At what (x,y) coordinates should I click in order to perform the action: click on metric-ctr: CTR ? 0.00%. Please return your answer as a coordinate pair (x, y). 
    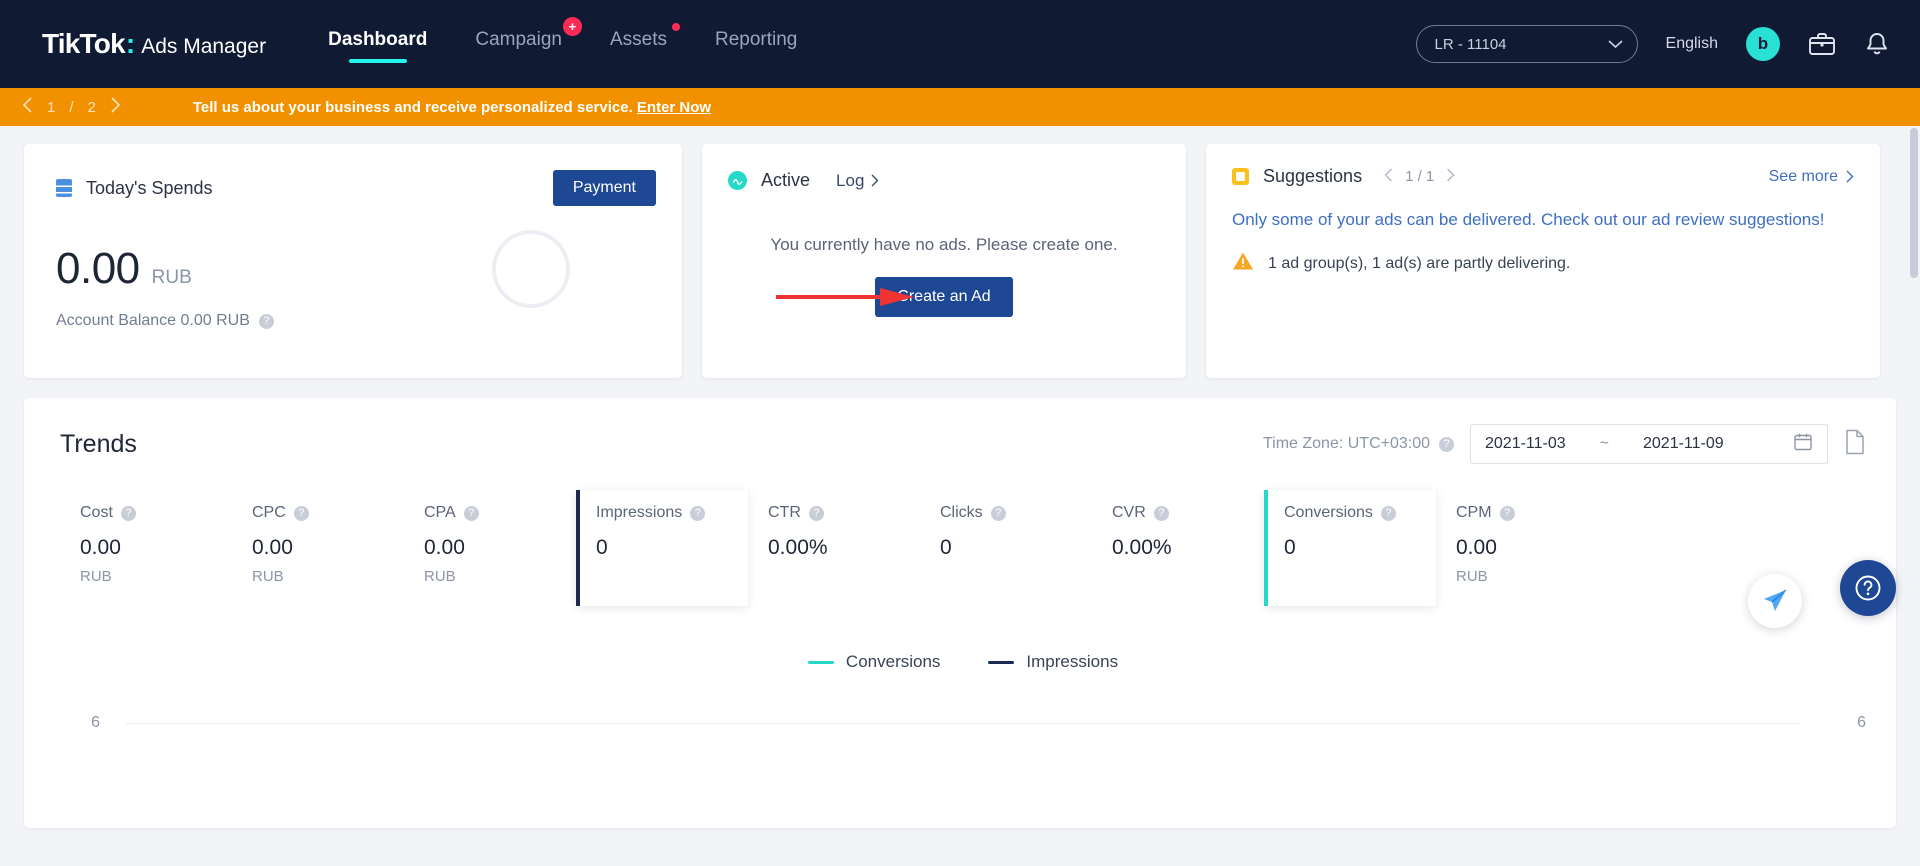
    Looking at the image, I should click on (834, 548).